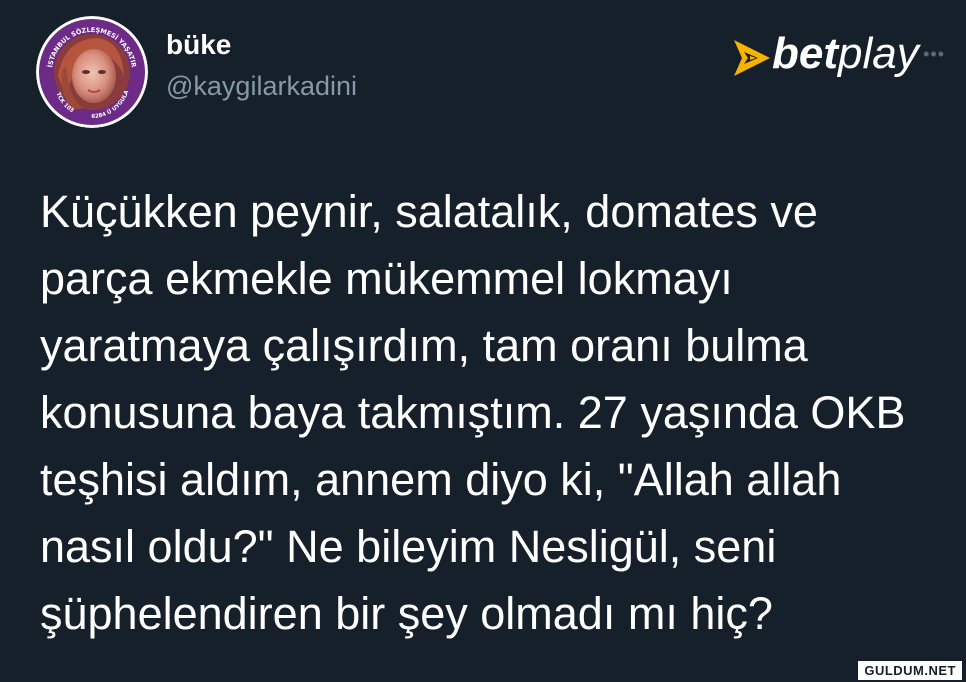  What do you see at coordinates (261, 86) in the screenshot?
I see `user-handle: @kaygilarkadini` at bounding box center [261, 86].